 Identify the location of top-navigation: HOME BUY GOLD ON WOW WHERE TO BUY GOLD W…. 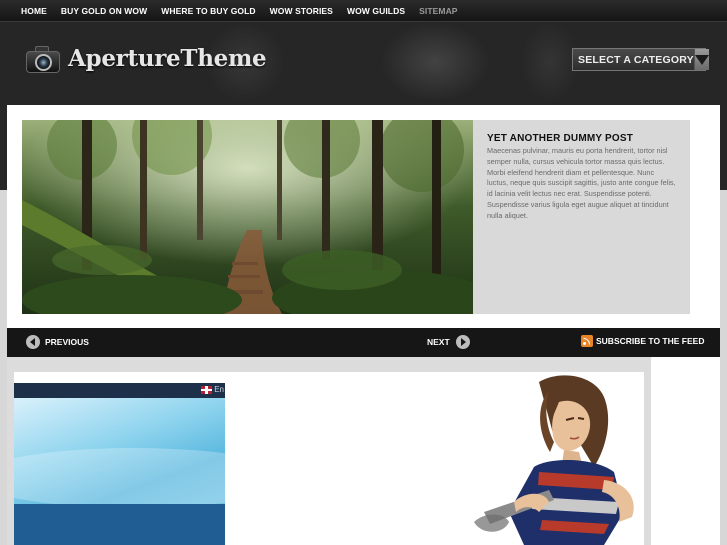
(363, 11).